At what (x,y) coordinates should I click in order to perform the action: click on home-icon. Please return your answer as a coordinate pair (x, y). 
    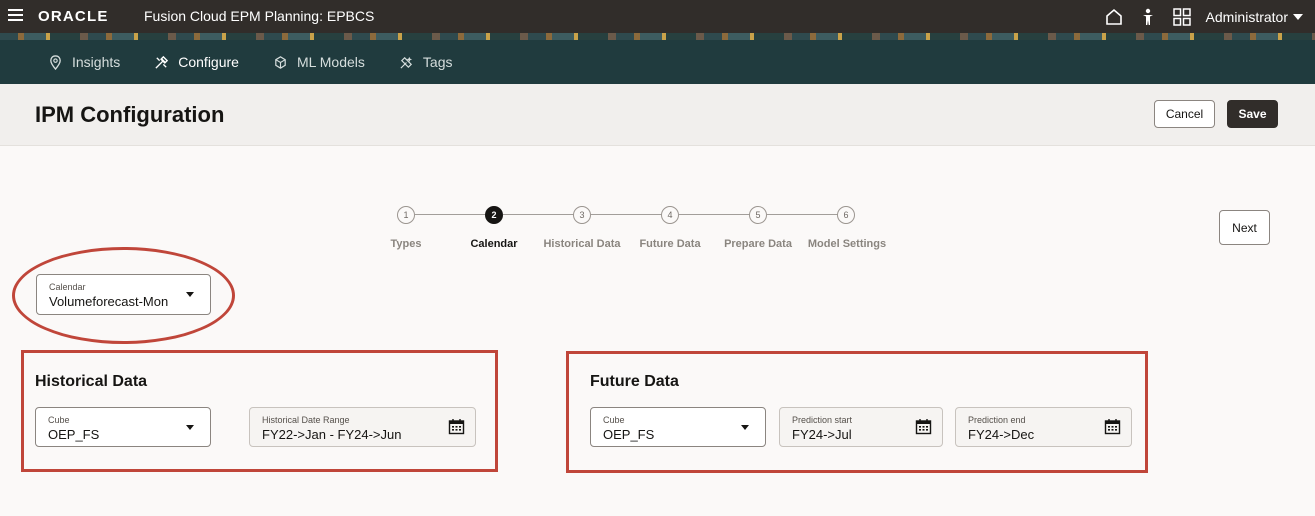
    Looking at the image, I should click on (1114, 17).